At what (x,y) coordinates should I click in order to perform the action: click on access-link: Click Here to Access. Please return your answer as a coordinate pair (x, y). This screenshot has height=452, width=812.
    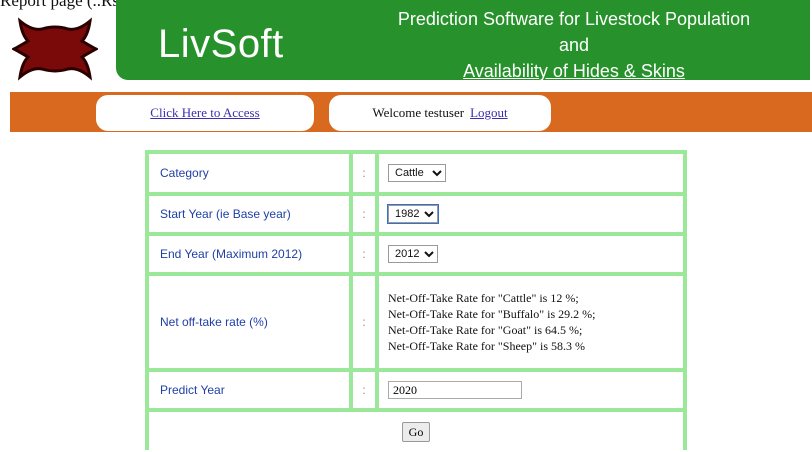
    Looking at the image, I should click on (204, 113).